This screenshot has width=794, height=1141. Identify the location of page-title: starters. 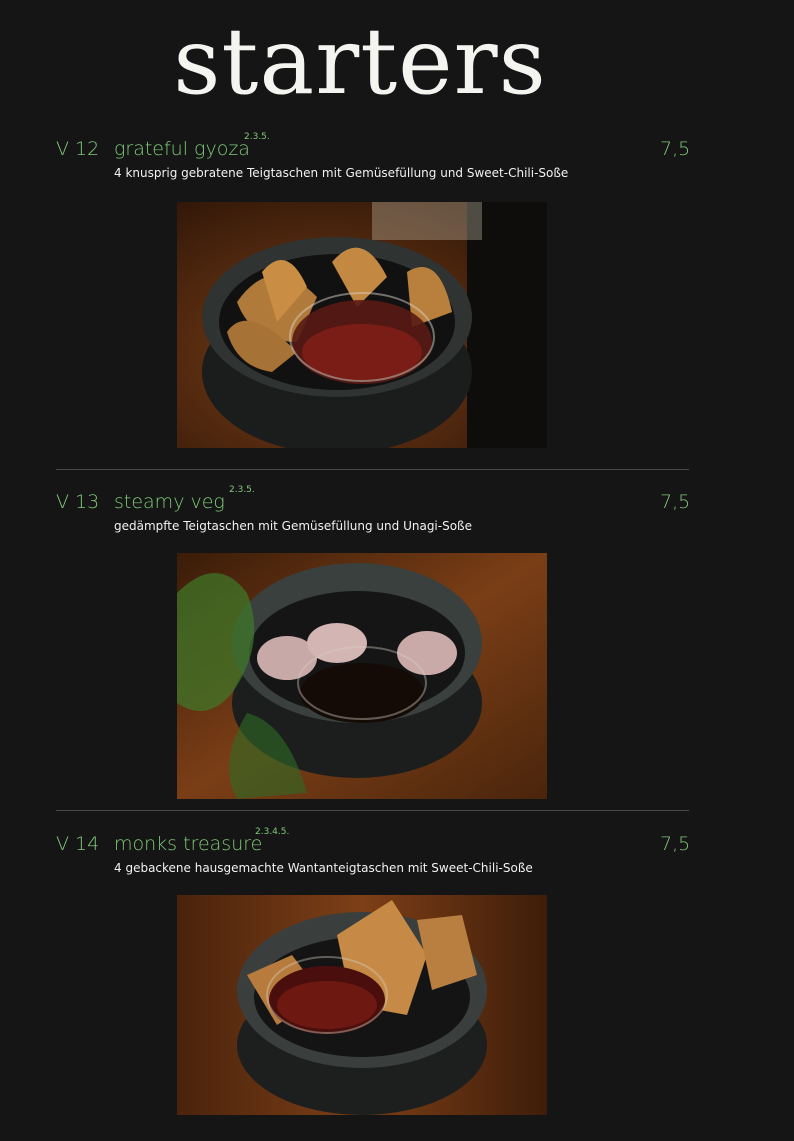
(360, 61).